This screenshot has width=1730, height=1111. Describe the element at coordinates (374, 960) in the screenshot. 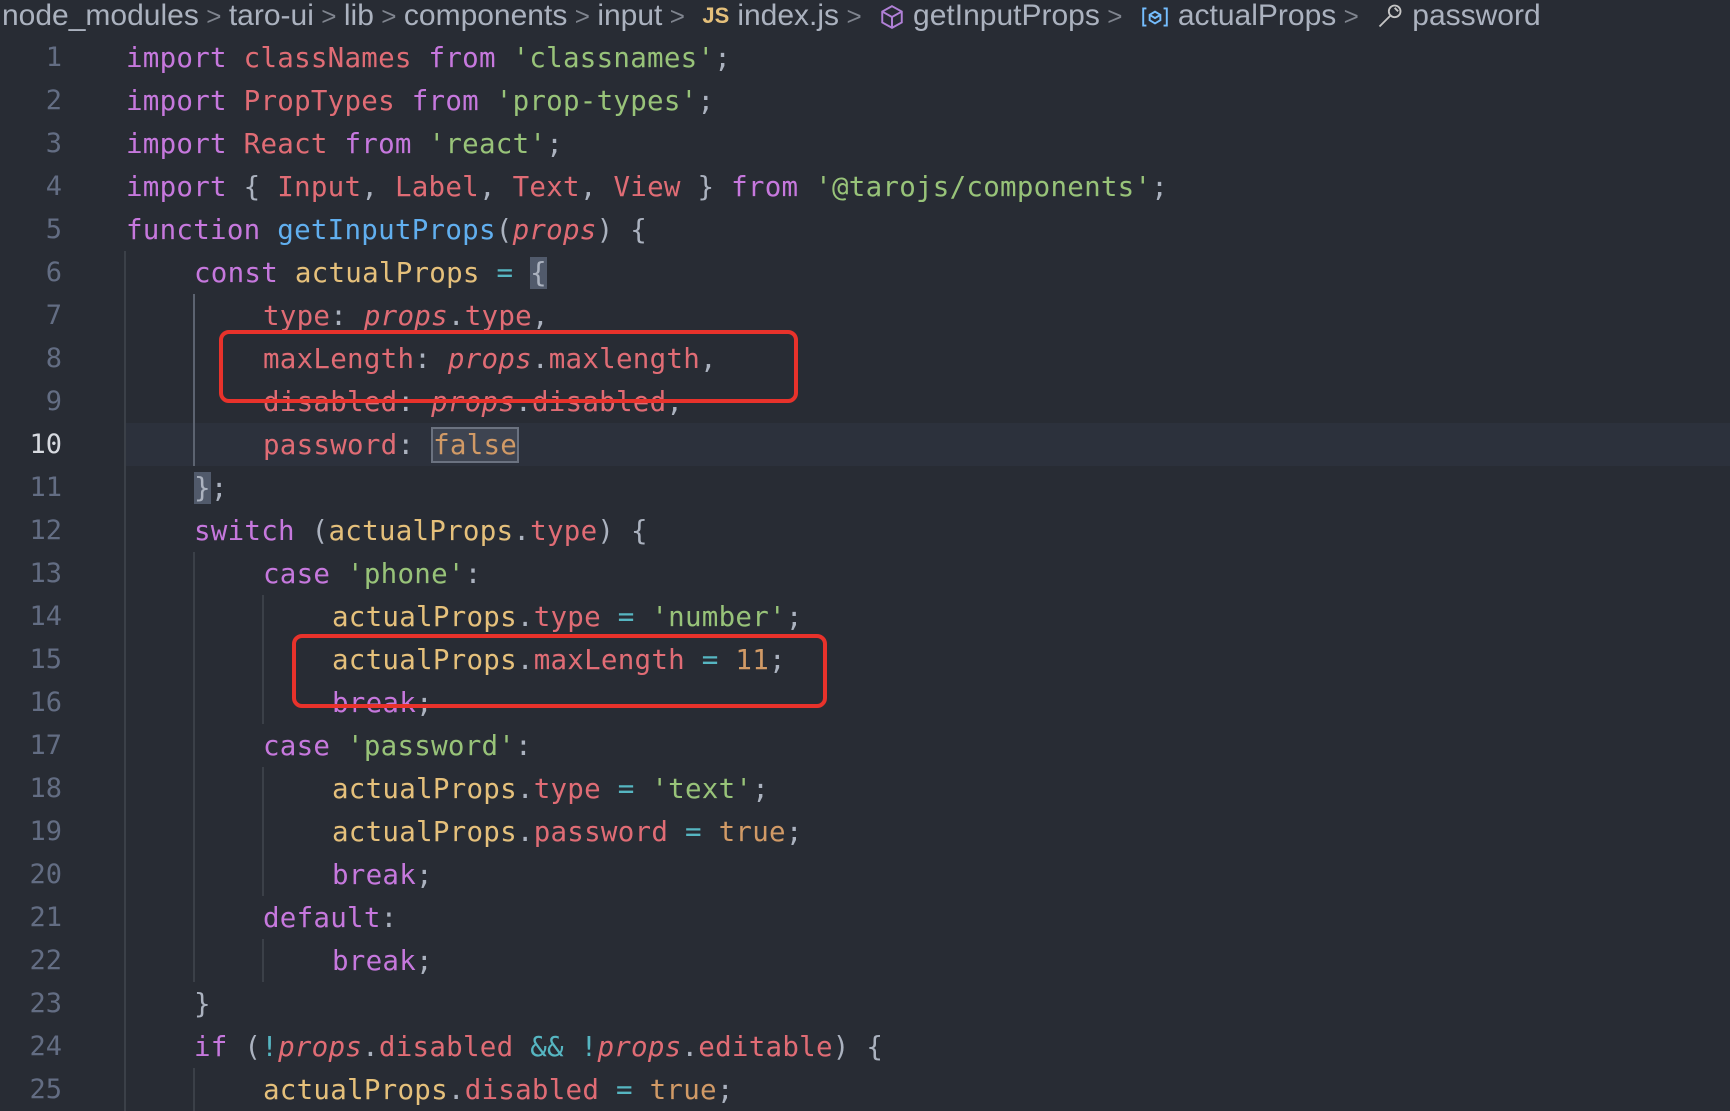

I see `code-token: break` at that location.